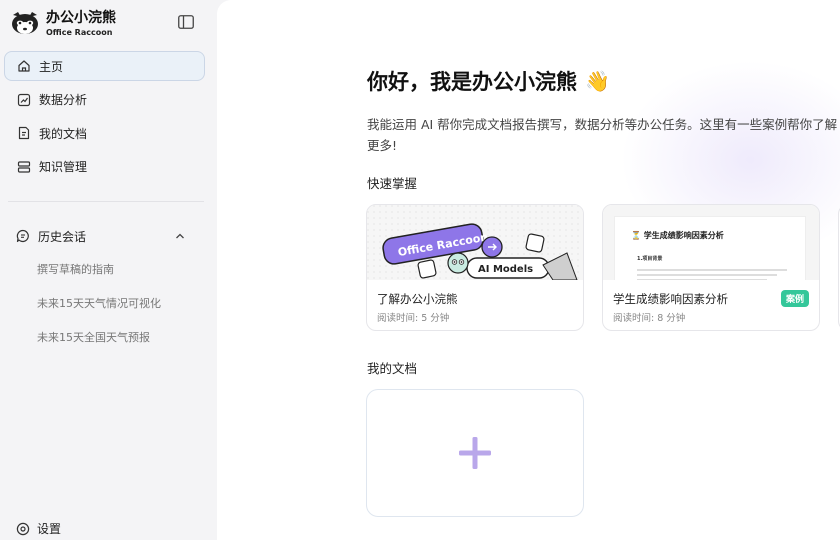  Describe the element at coordinates (650, 259) in the screenshot. I see `preview-subheading: 1.项目背景` at that location.